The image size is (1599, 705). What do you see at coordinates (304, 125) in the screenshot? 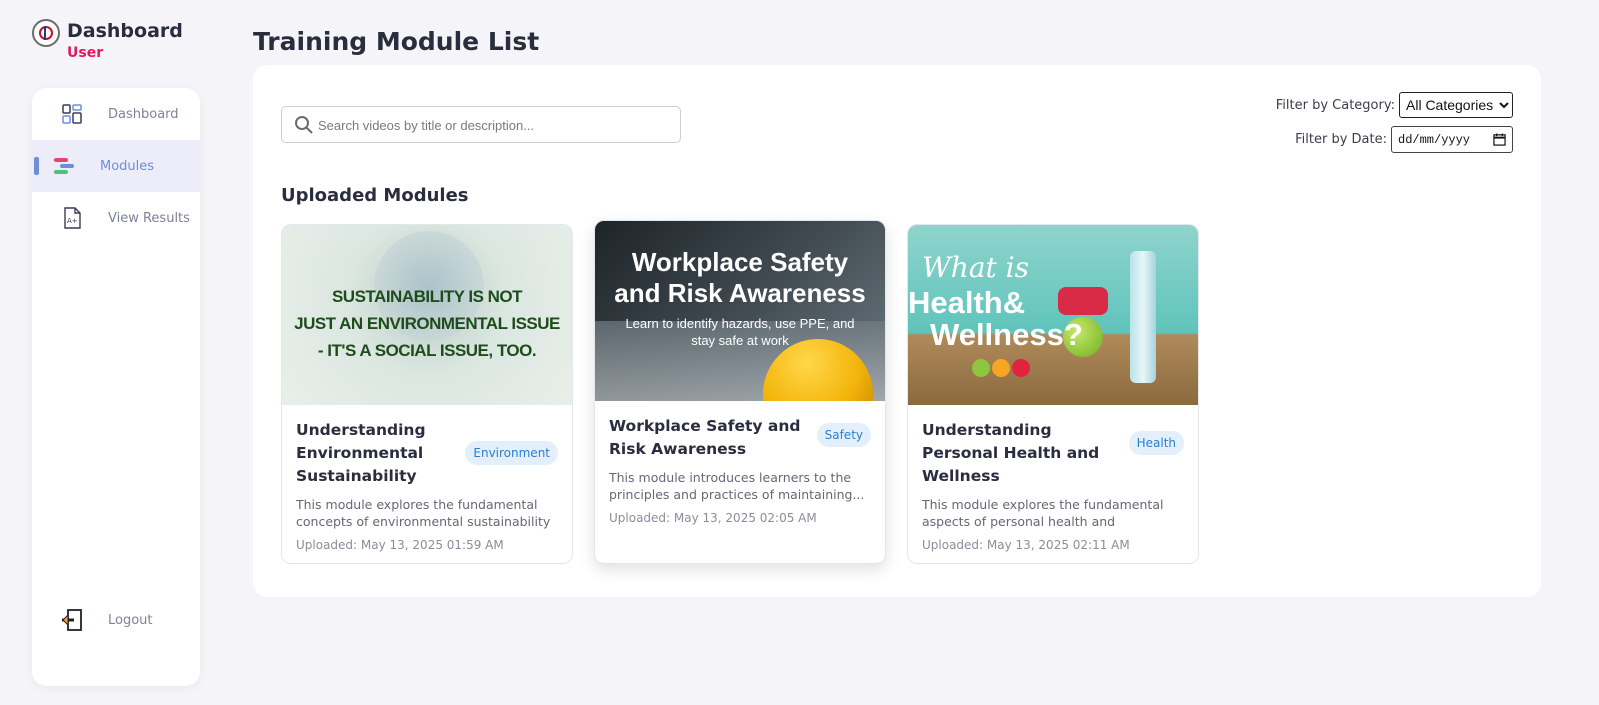
I see `search-icon` at bounding box center [304, 125].